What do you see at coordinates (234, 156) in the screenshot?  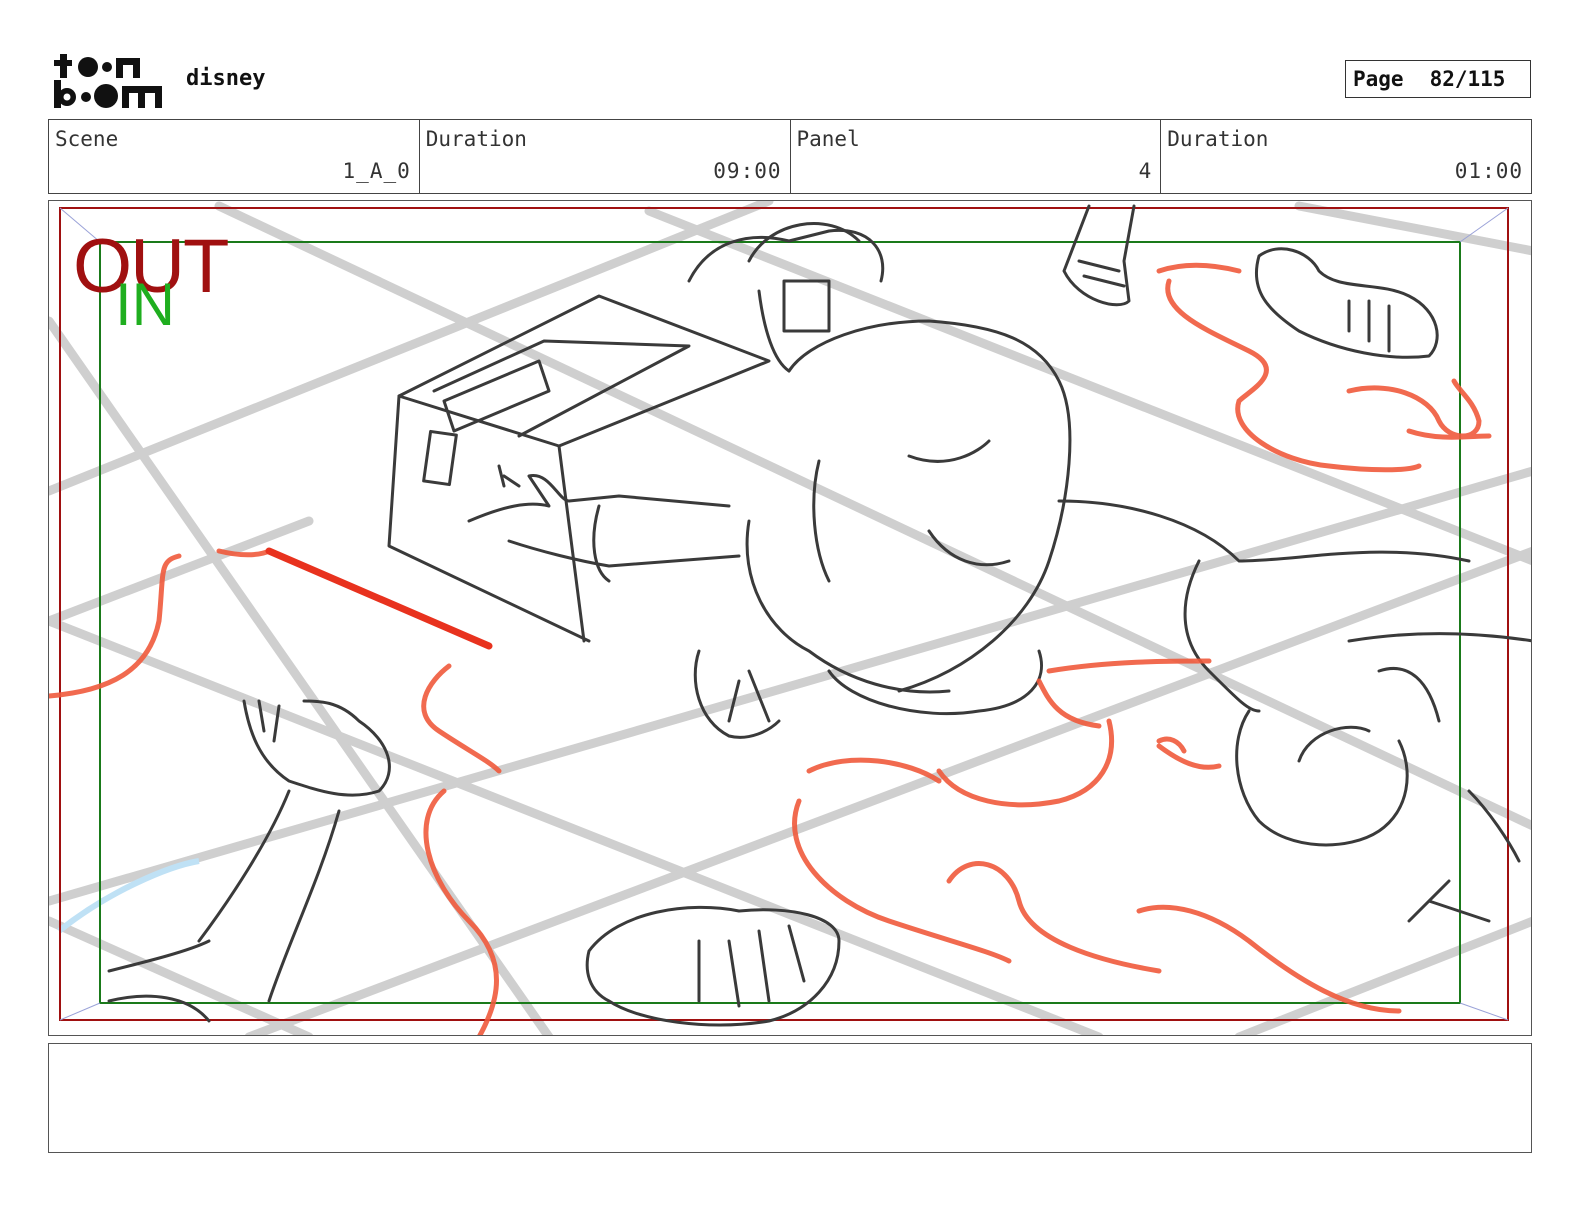 I see `scene-cell: Scene 1_A_0` at bounding box center [234, 156].